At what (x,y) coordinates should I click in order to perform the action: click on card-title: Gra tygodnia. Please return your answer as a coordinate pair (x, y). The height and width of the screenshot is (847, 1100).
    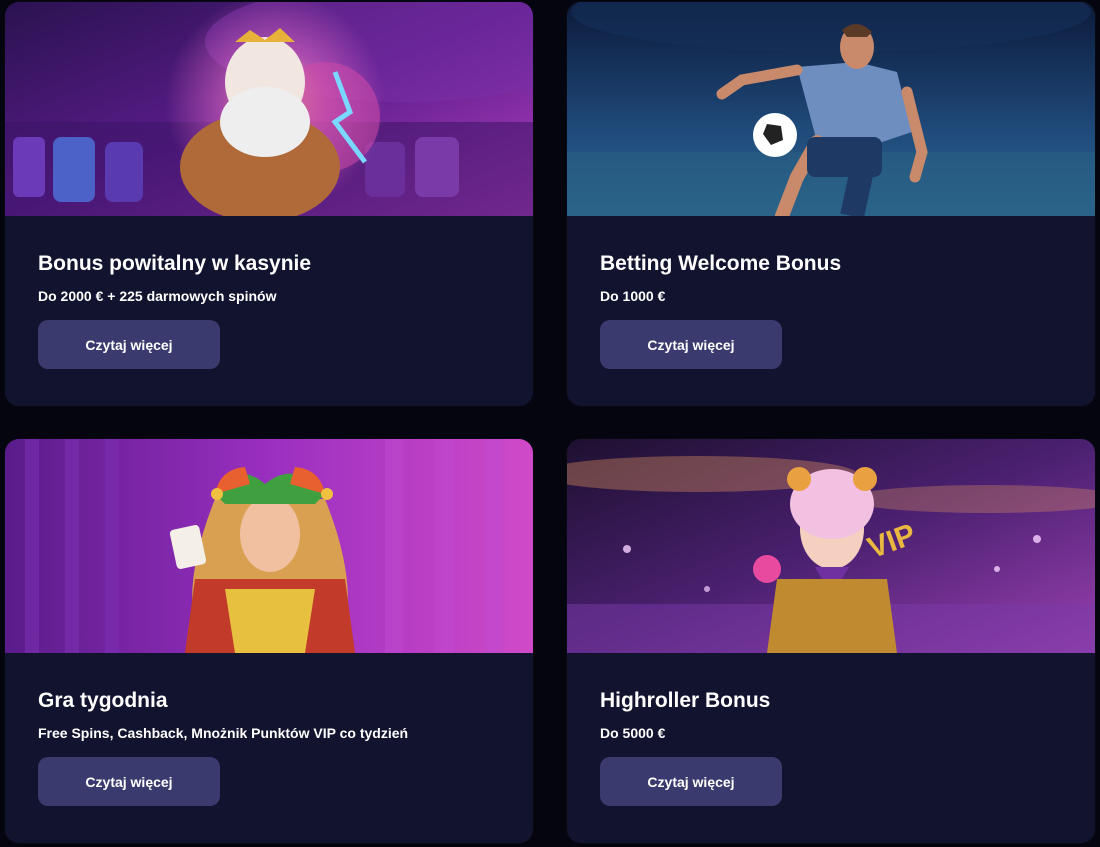
    Looking at the image, I should click on (103, 700).